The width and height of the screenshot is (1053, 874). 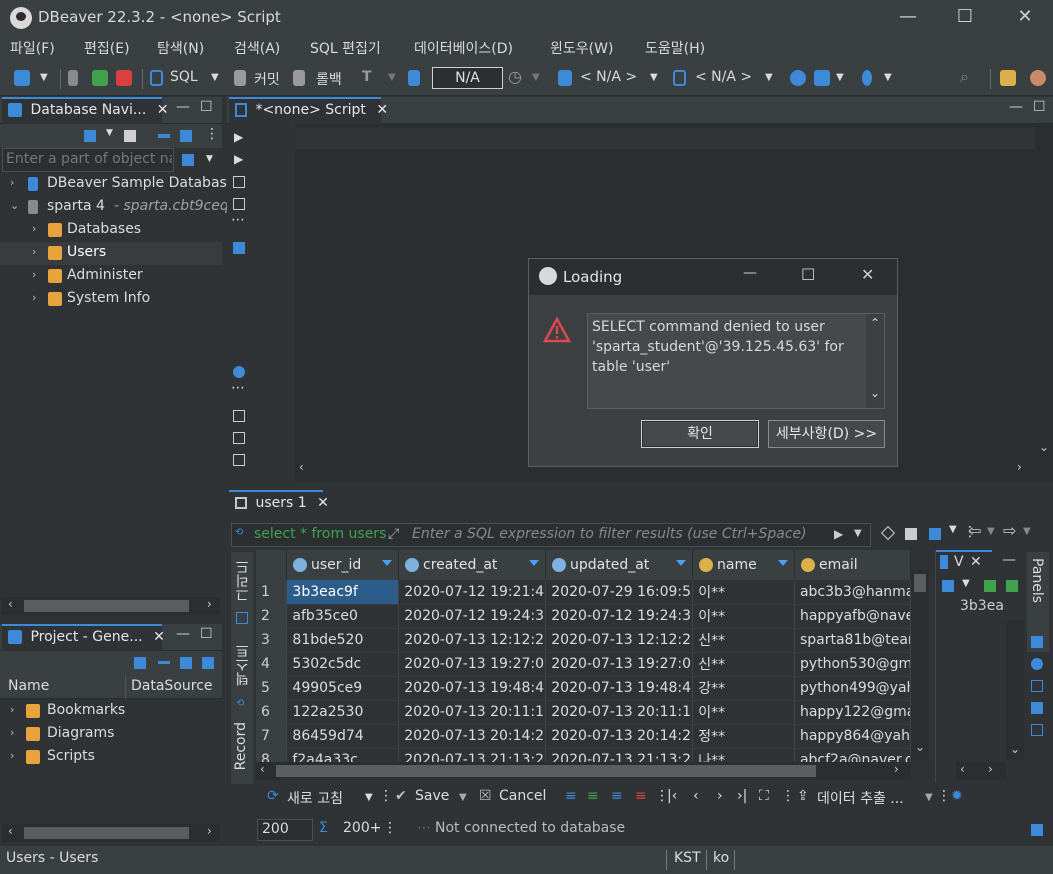 I want to click on column-header-user-id: user_id, so click(x=343, y=565).